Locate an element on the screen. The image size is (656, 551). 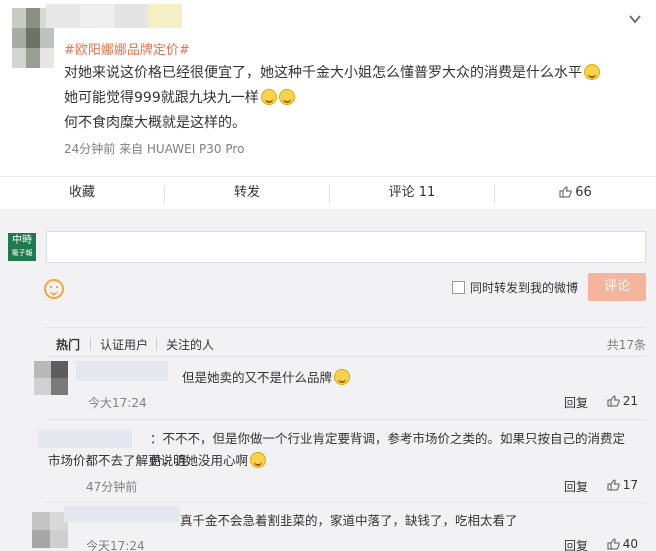
comment-item: 但是她卖的又不是什么品牌 今大17:24 回复 21 is located at coordinates (340, 388).